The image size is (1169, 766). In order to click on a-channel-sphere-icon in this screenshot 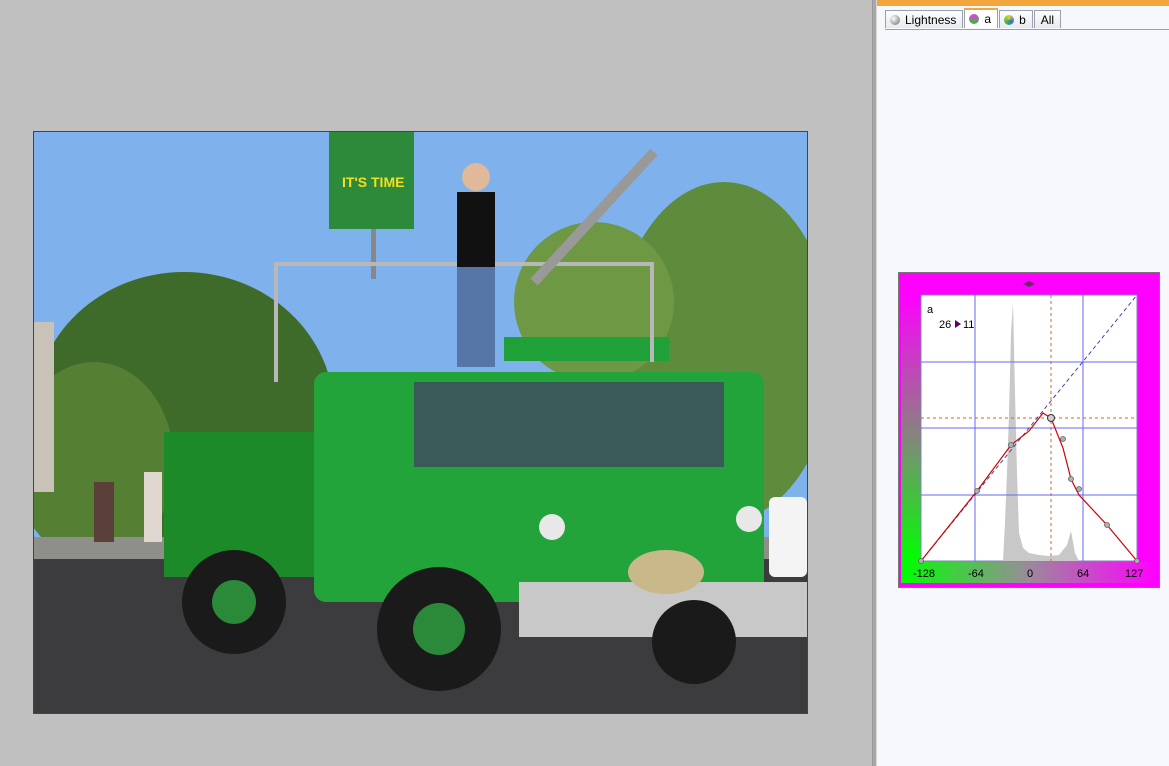, I will do `click(974, 19)`.